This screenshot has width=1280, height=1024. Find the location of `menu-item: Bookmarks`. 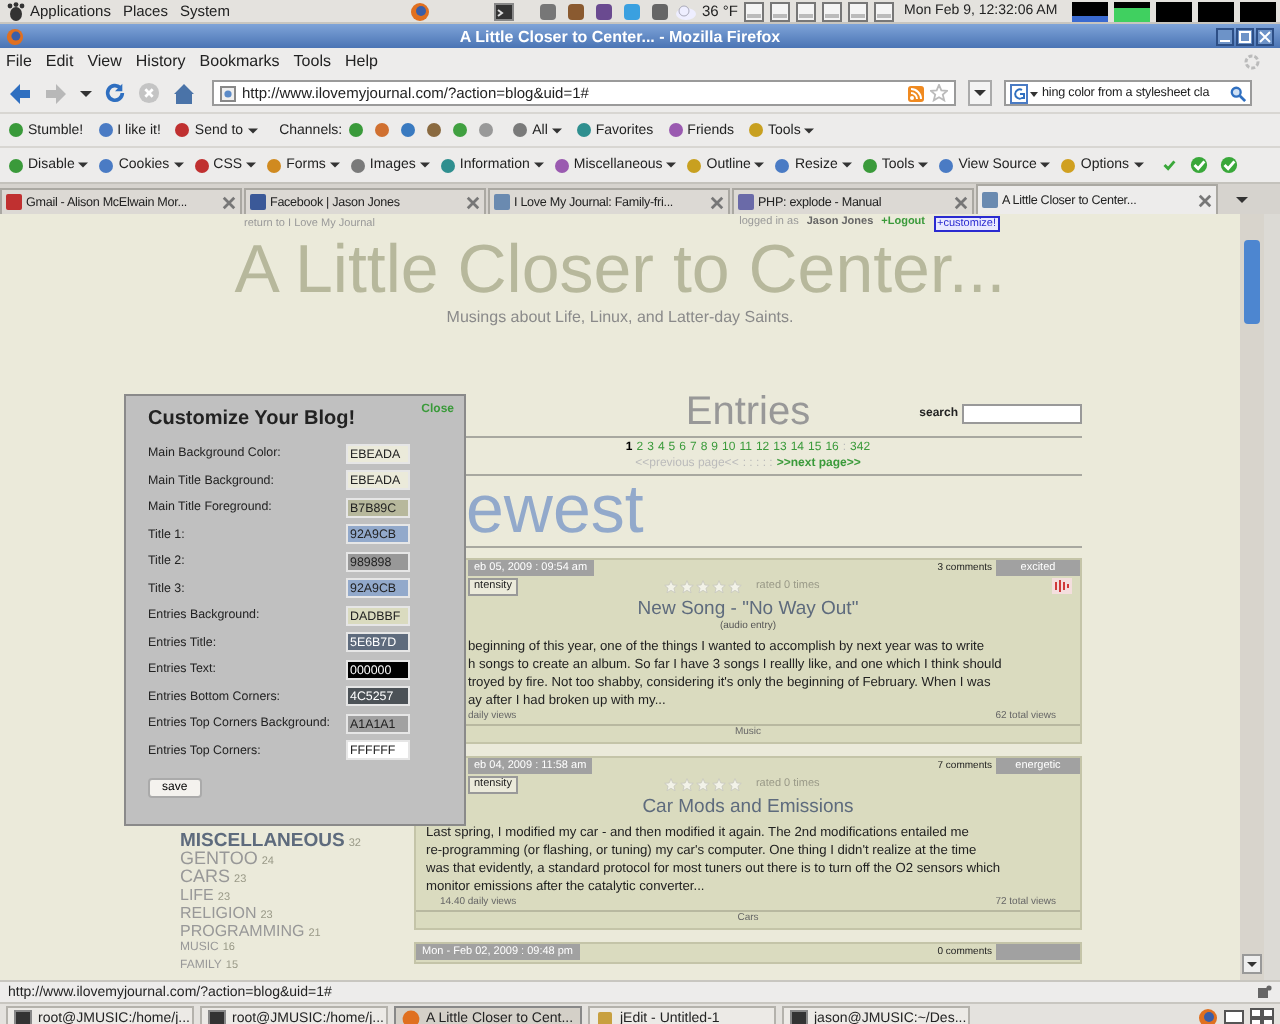

menu-item: Bookmarks is located at coordinates (239, 61).